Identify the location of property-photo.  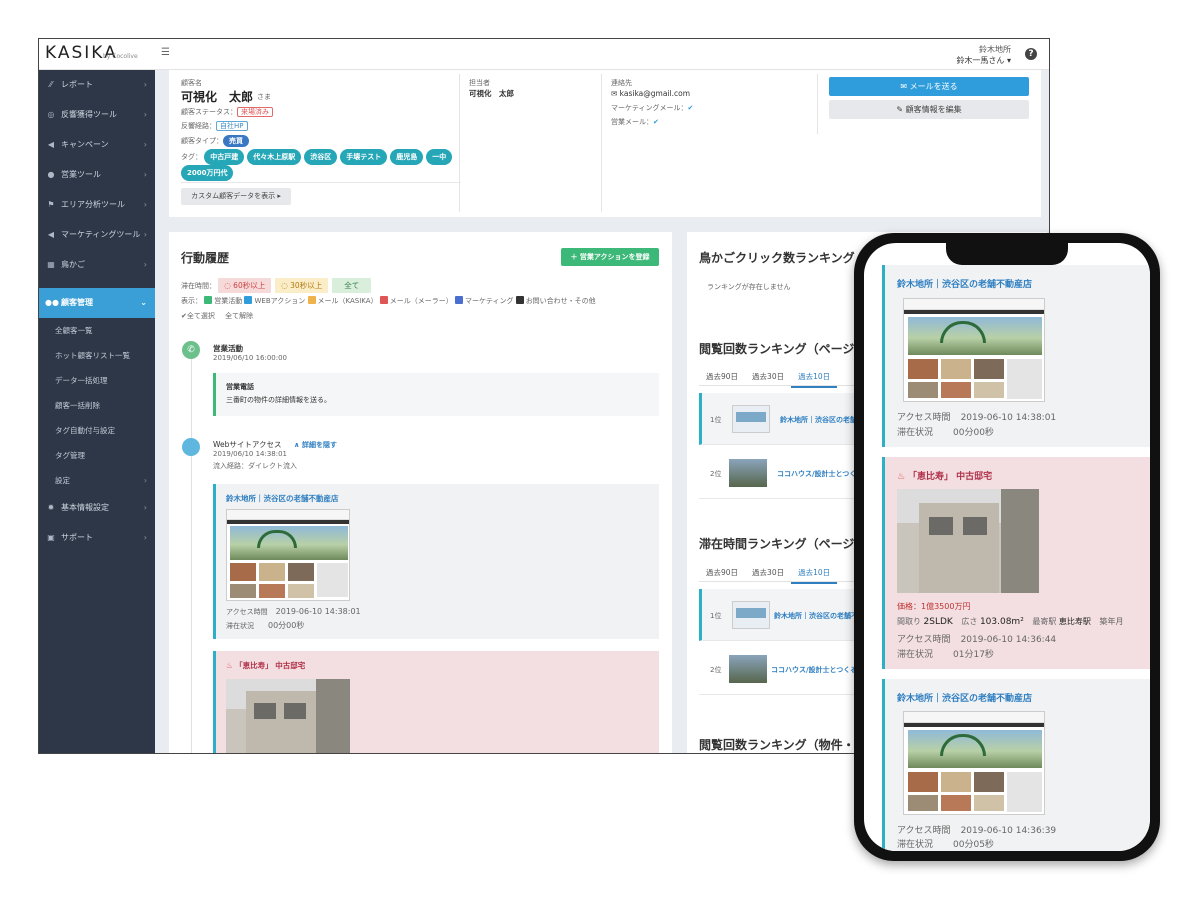
(968, 541).